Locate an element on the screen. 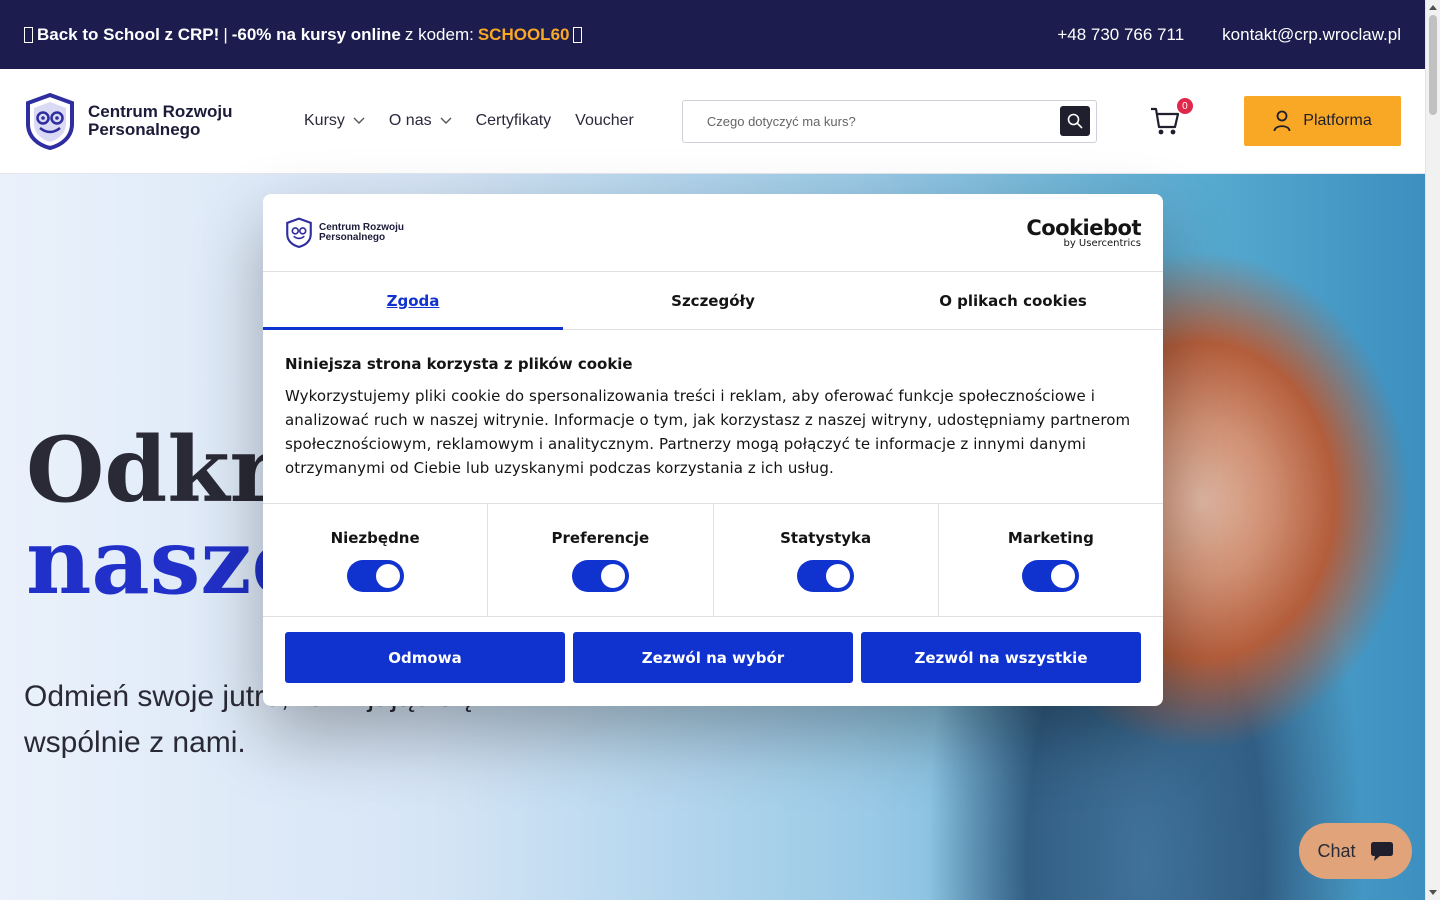 This screenshot has width=1440, height=900. promo-code-label: z kodem: is located at coordinates (439, 34).